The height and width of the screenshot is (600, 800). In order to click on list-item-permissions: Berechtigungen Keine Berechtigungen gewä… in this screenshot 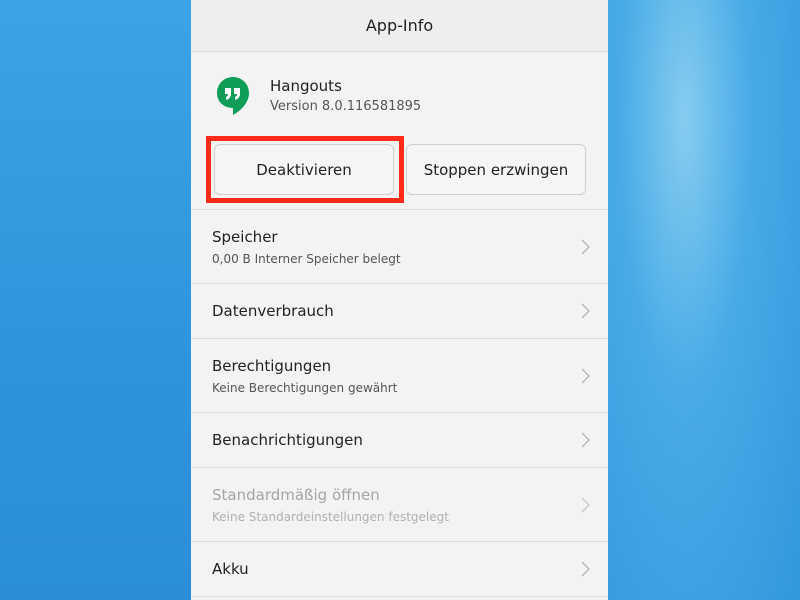, I will do `click(399, 376)`.